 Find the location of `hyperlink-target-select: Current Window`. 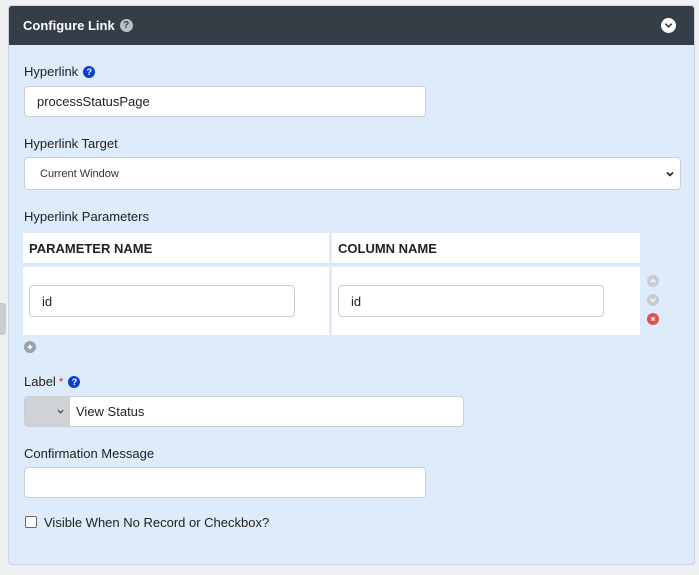

hyperlink-target-select: Current Window is located at coordinates (352, 173).